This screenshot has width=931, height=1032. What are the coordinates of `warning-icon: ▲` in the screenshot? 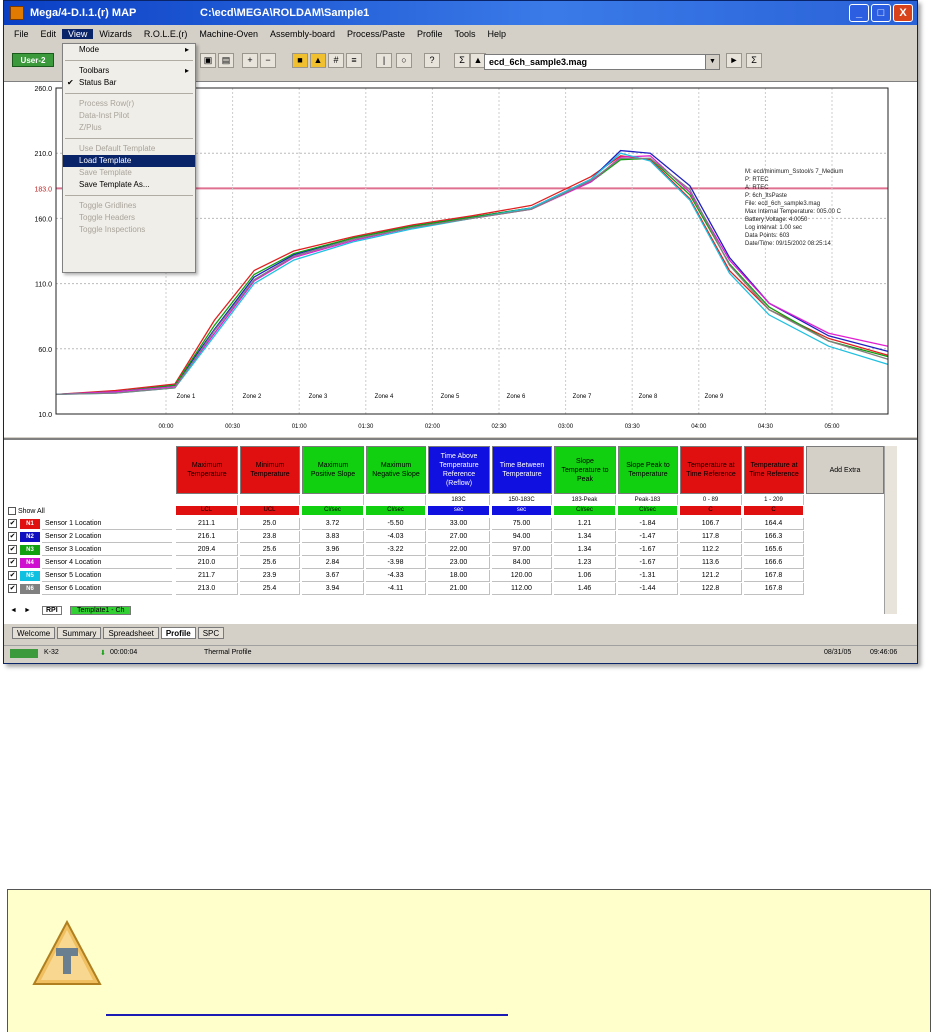 It's located at (318, 60).